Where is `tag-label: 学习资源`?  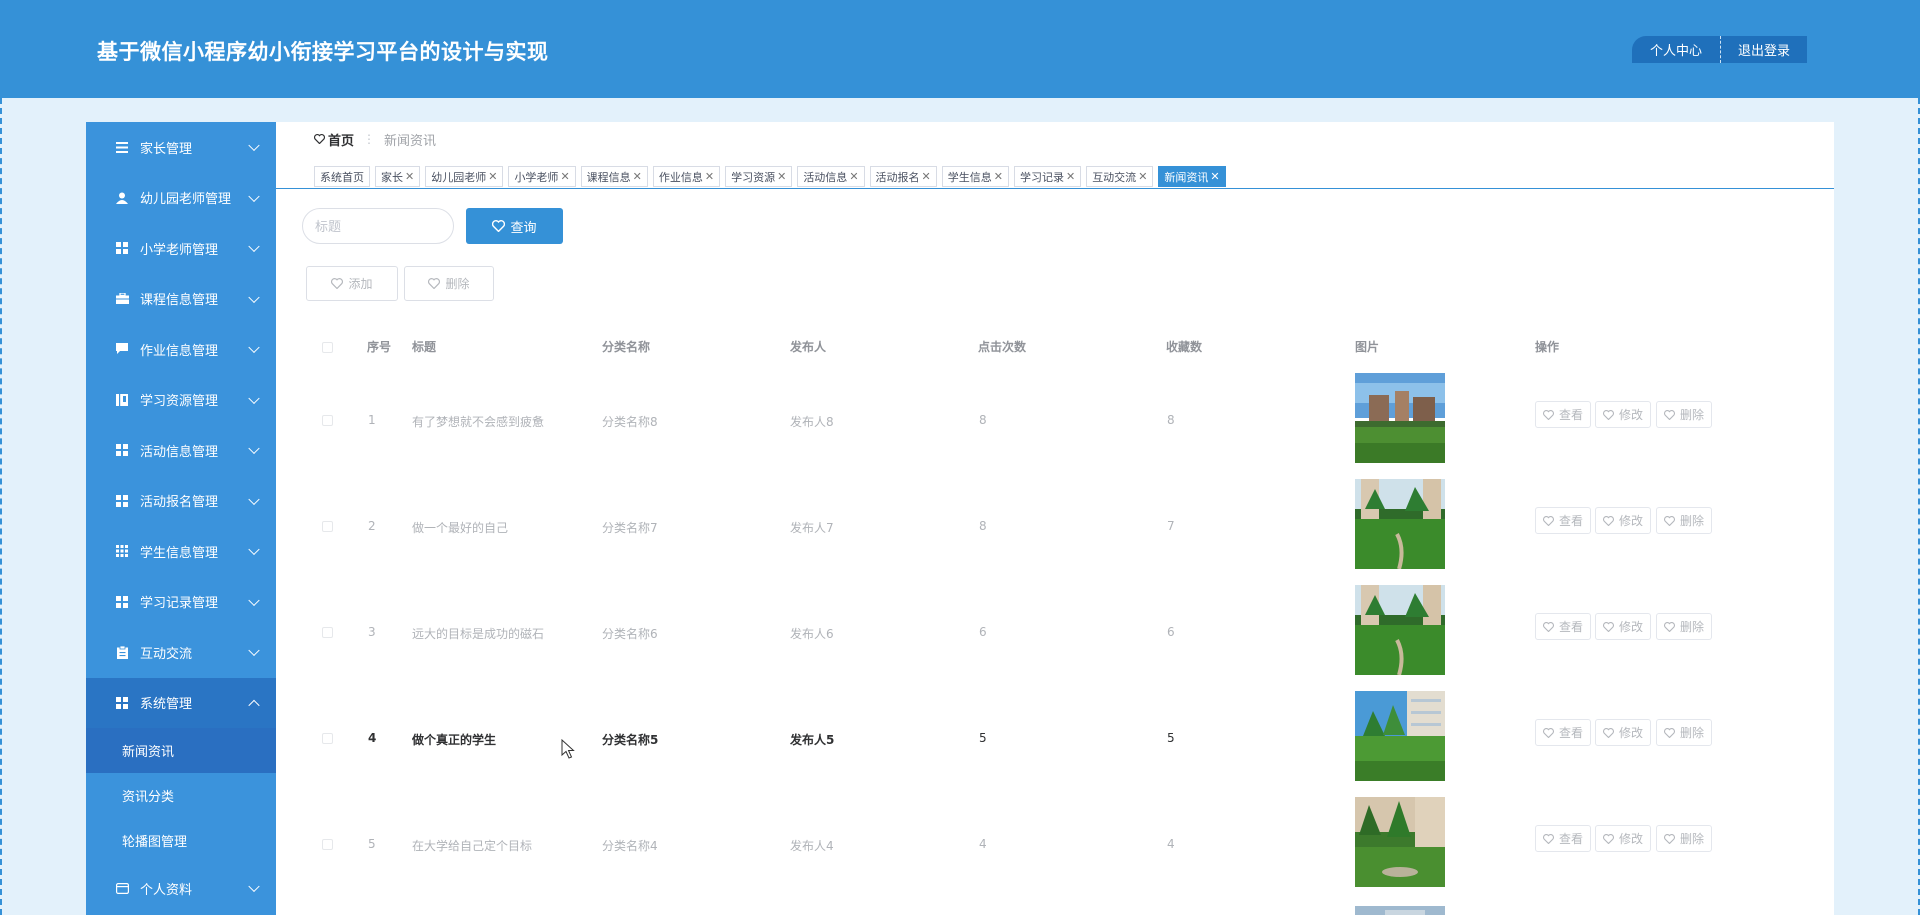 tag-label: 学习资源 is located at coordinates (753, 177).